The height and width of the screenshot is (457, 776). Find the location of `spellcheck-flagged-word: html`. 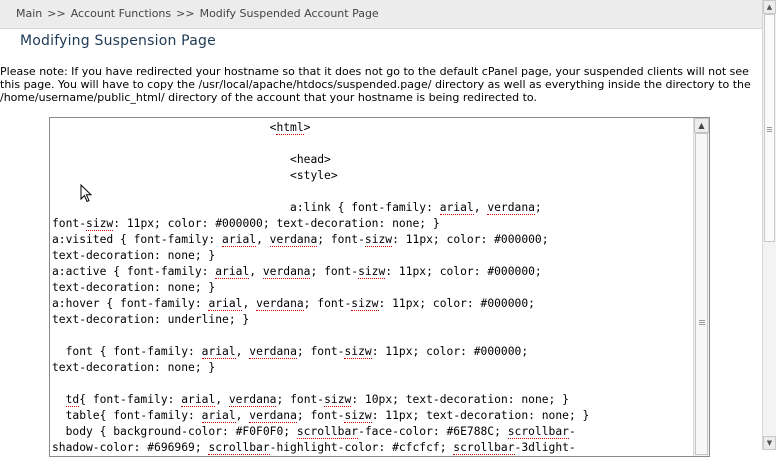

spellcheck-flagged-word: html is located at coordinates (290, 128).